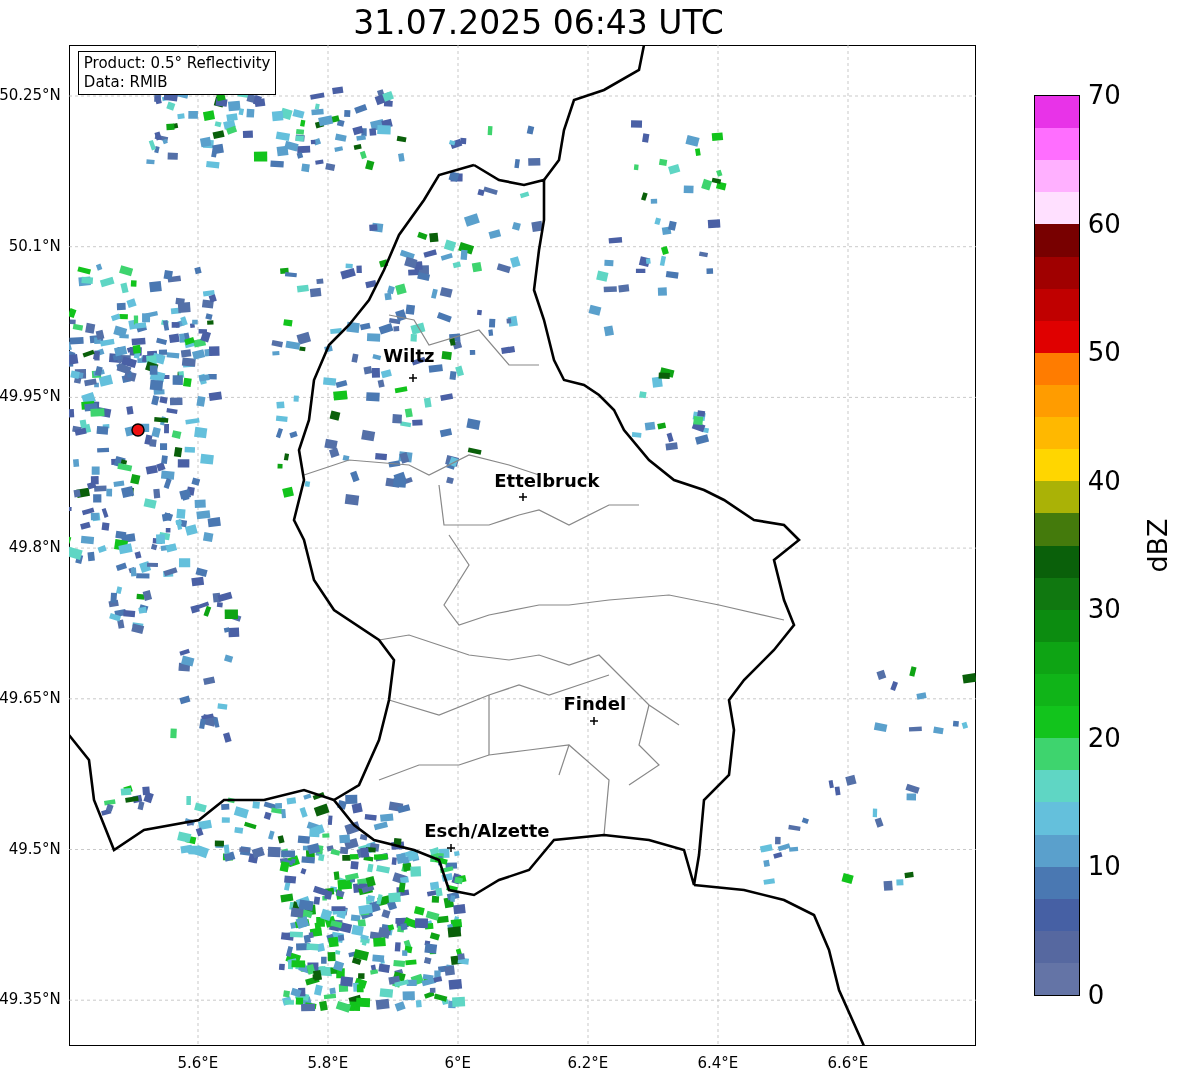 The width and height of the screenshot is (1184, 1081). I want to click on city-label: Findel, so click(595, 704).